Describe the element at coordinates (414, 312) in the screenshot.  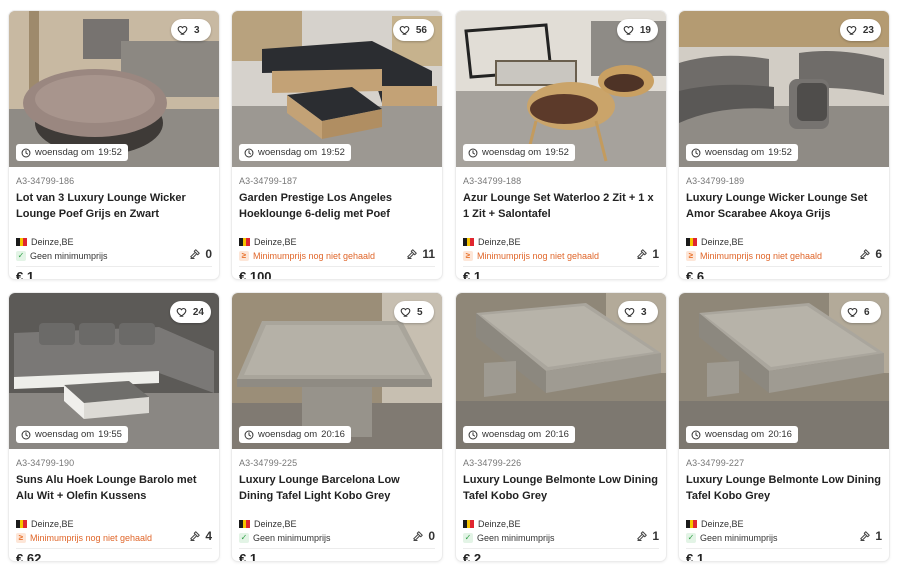
I see `favorite-button: 5` at that location.